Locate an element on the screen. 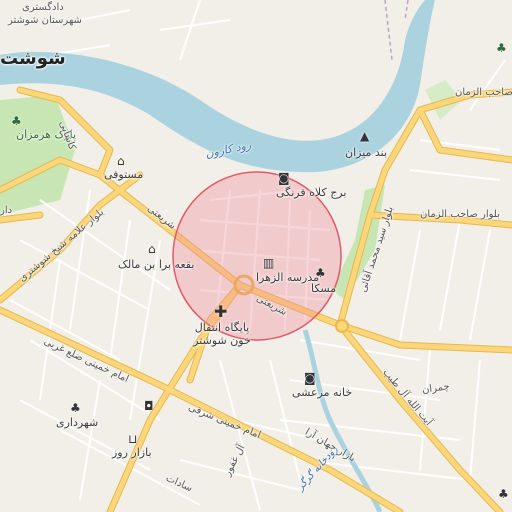 This screenshot has width=512, height=512. street-blvd-sahebzaman: بلوار صاحب الزمان is located at coordinates (460, 214).